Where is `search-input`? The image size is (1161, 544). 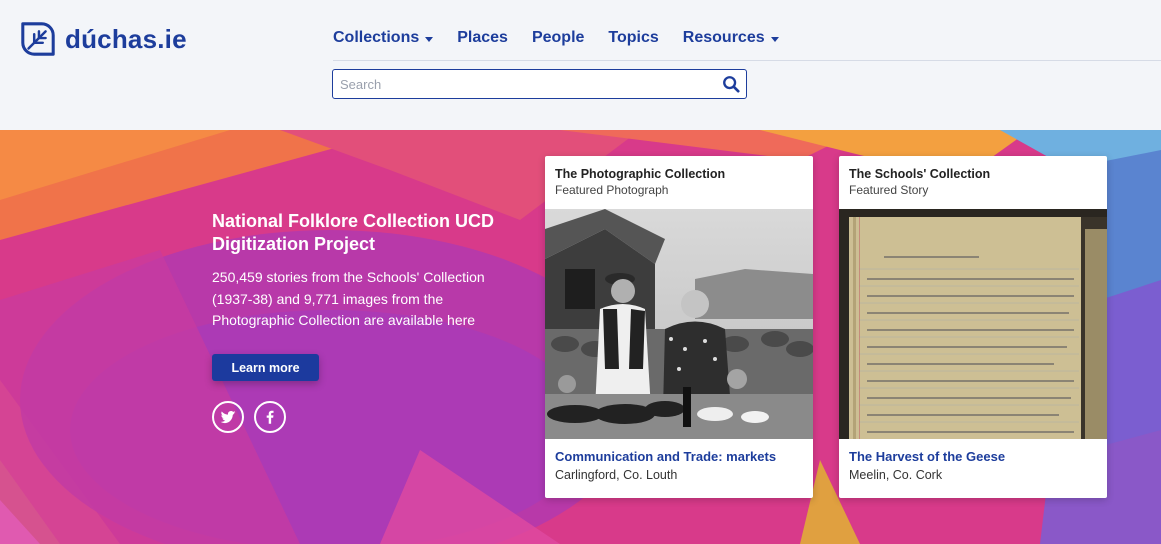 search-input is located at coordinates (518, 84).